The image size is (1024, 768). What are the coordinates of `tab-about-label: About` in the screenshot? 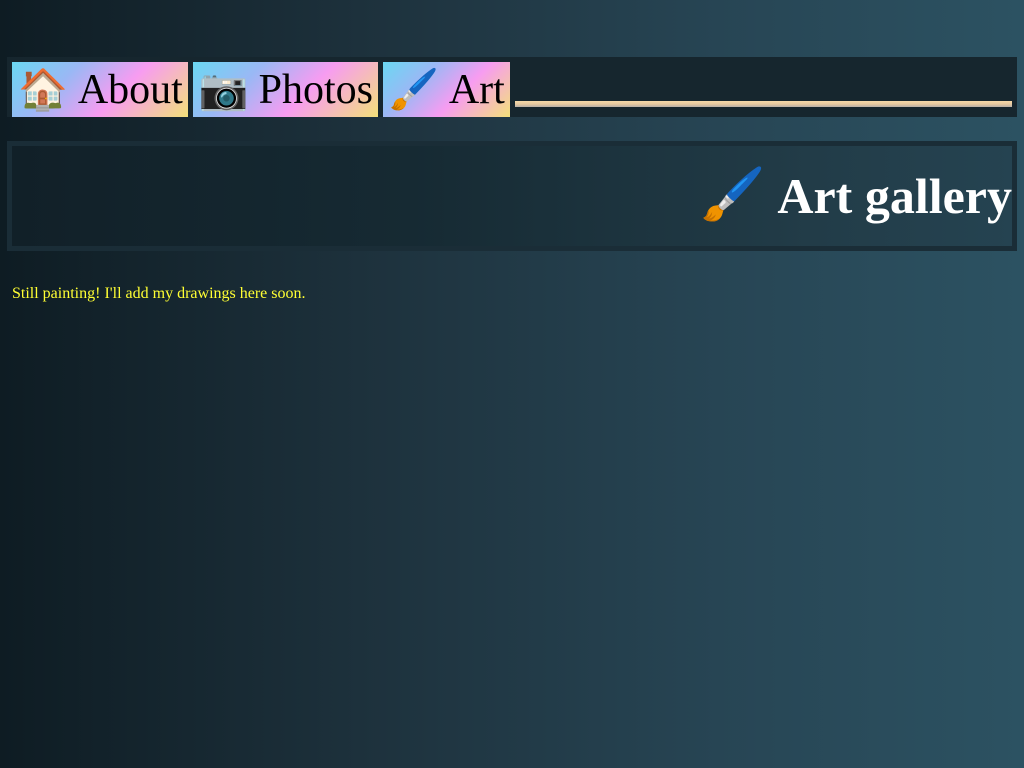 It's located at (130, 89).